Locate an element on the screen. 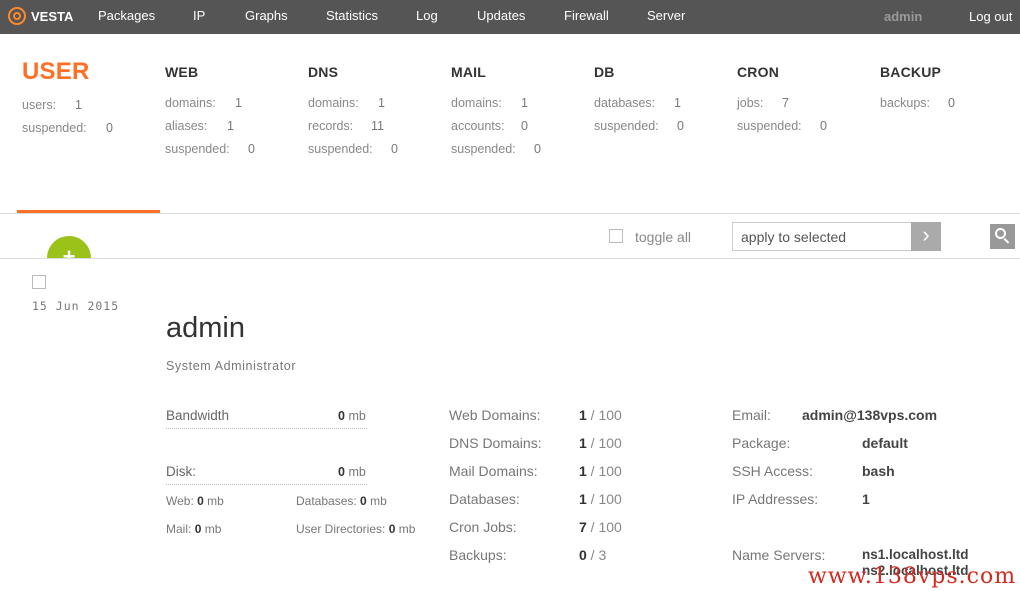  vesta-logo: VESTA is located at coordinates (40, 16).